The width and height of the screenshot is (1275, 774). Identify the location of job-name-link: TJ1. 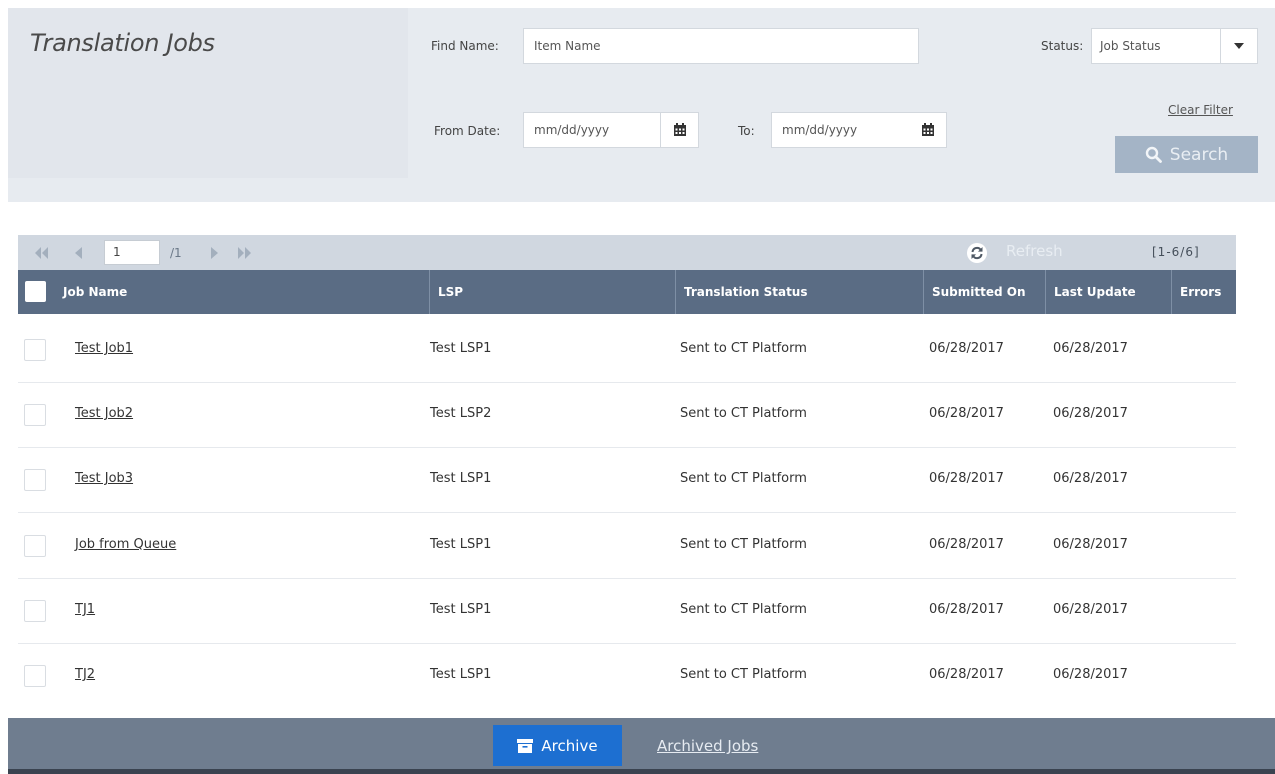
(85, 610).